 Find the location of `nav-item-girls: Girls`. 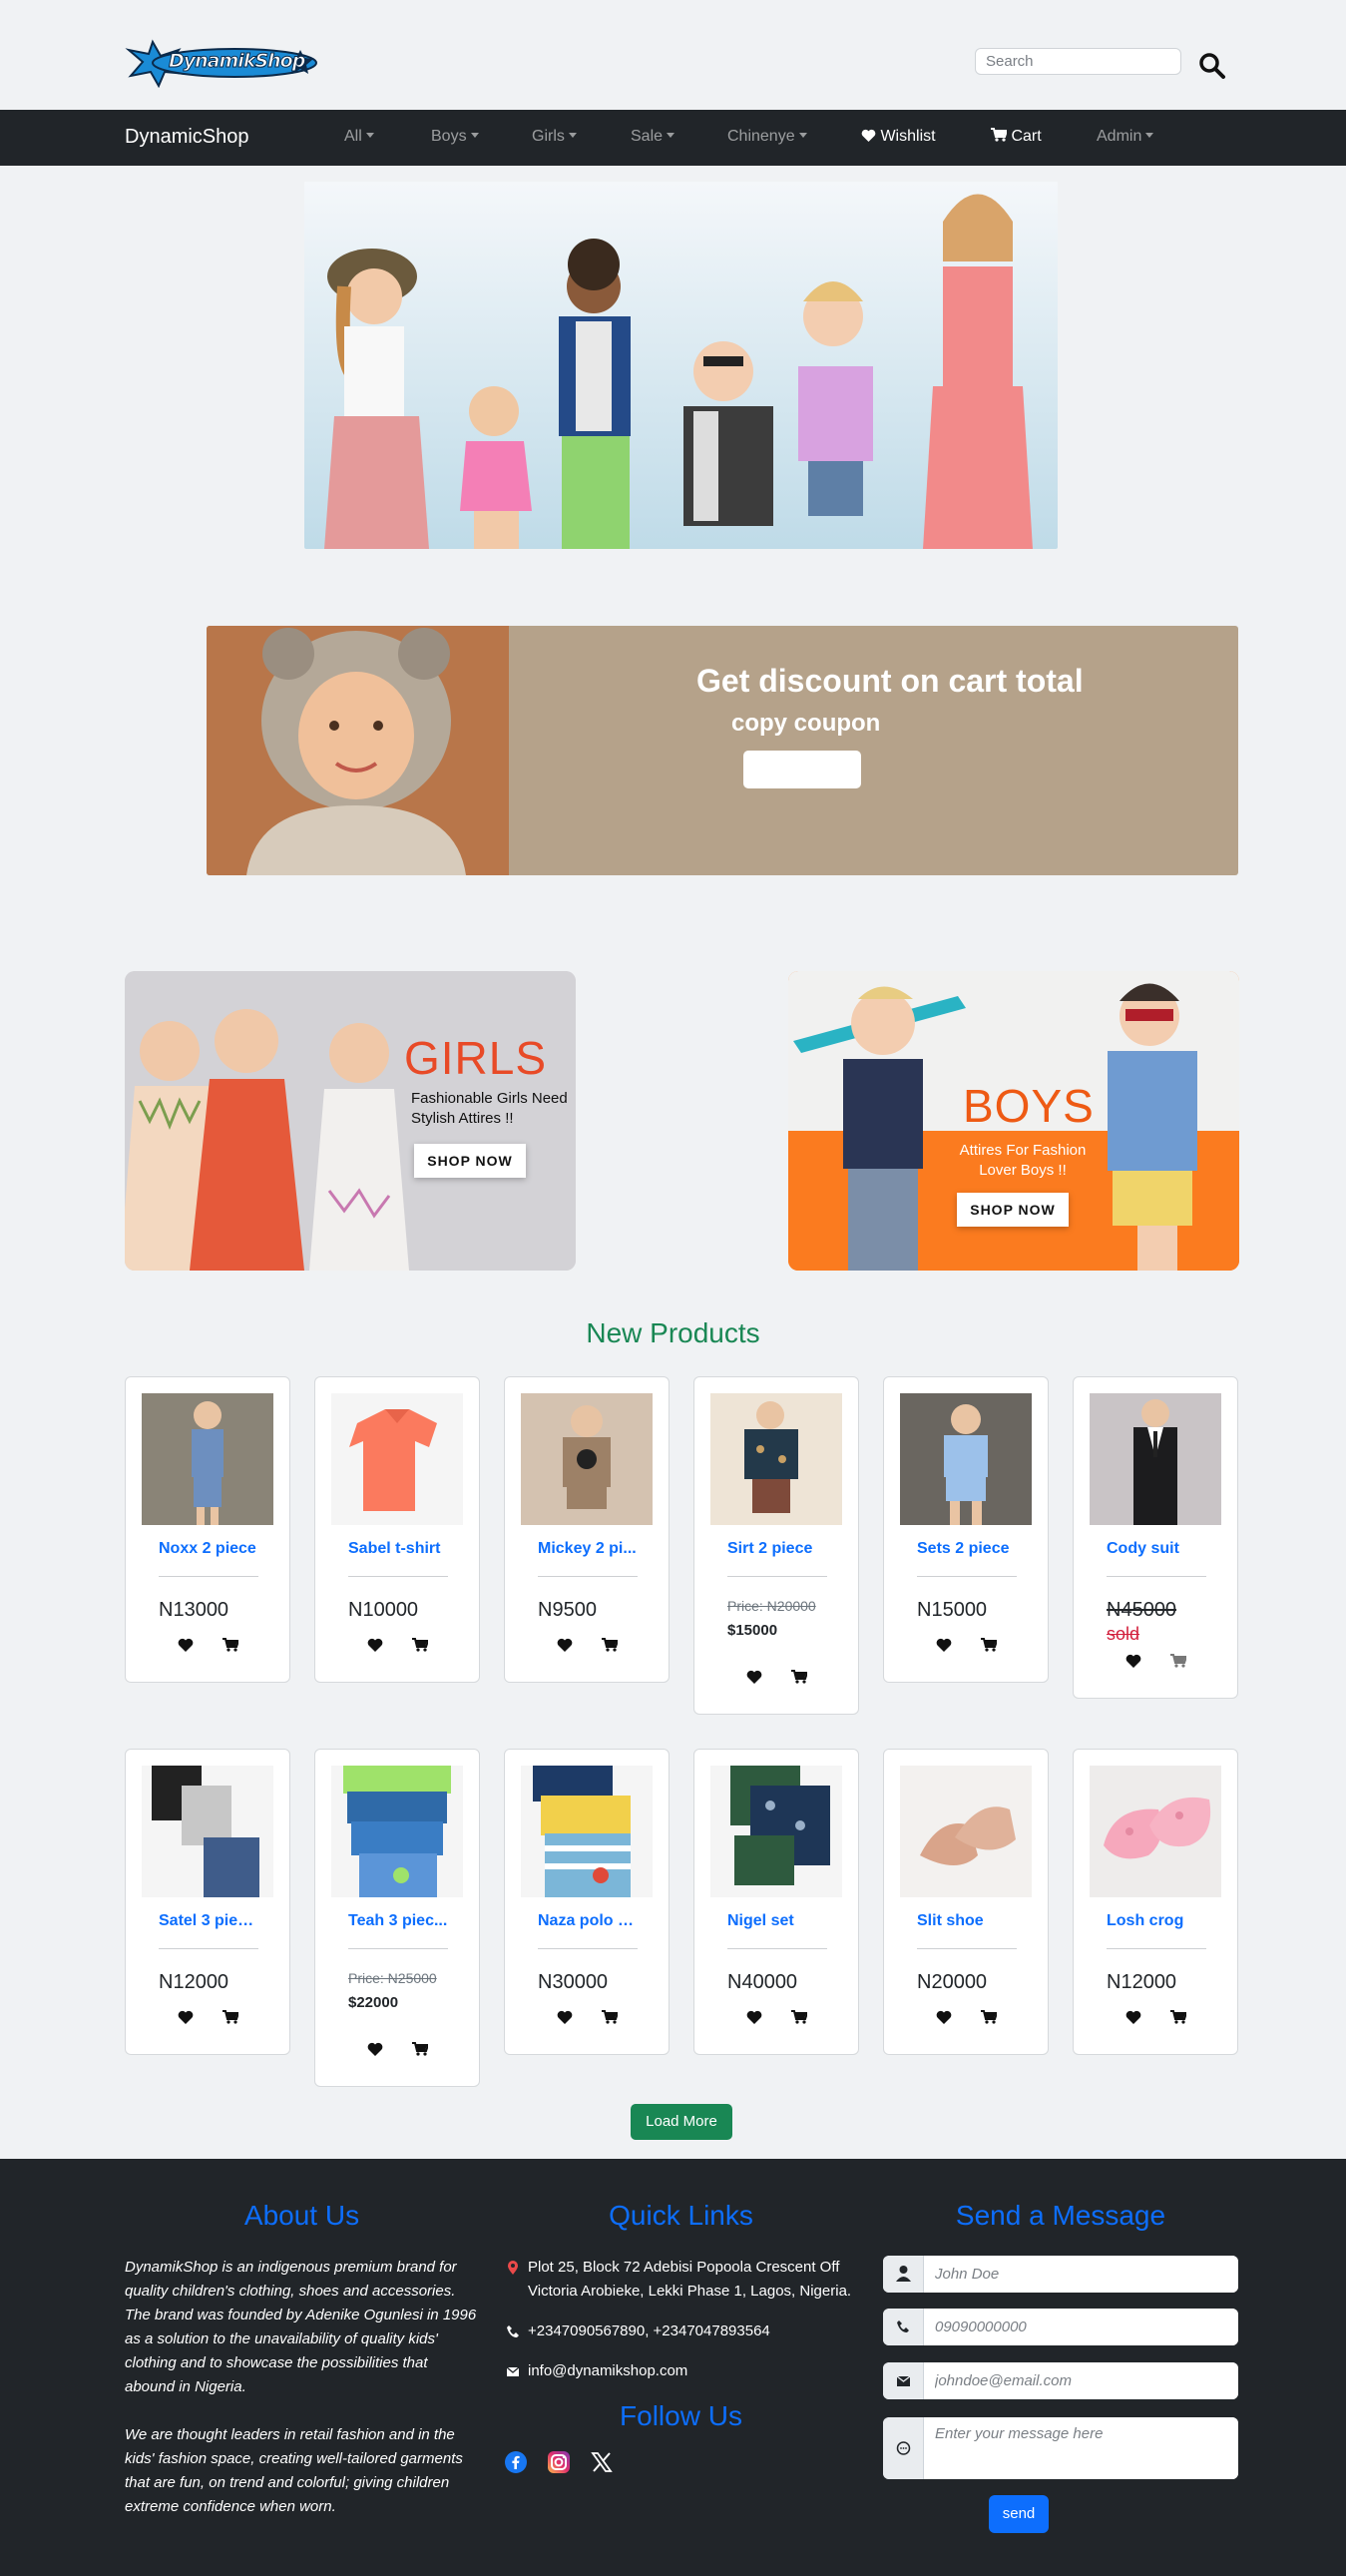

nav-item-girls: Girls is located at coordinates (554, 137).